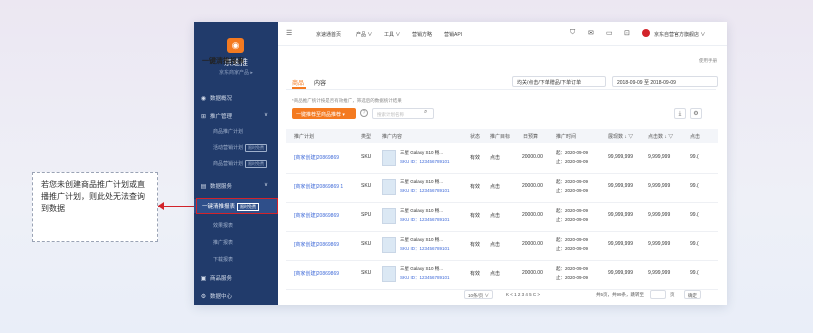  What do you see at coordinates (328, 34) in the screenshot?
I see `nav-home: 京速通首页` at bounding box center [328, 34].